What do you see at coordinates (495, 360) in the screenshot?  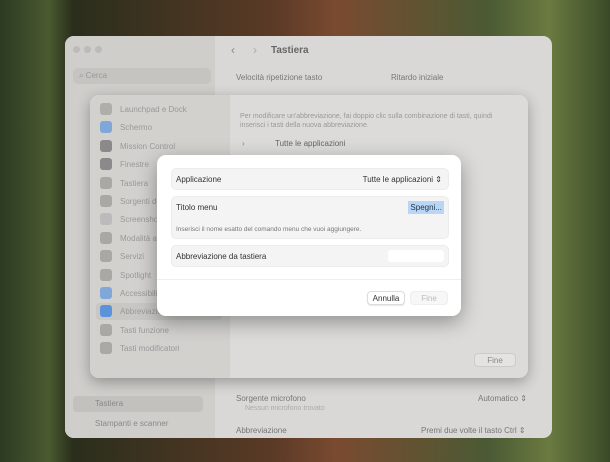 I see `sheet-done-button: Fine` at bounding box center [495, 360].